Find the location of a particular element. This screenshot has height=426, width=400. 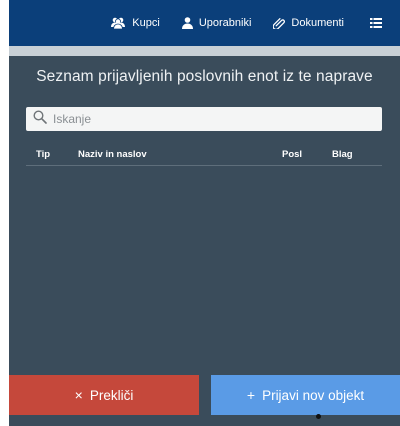

nav-item-dokumenti: Dokumenti is located at coordinates (308, 23).